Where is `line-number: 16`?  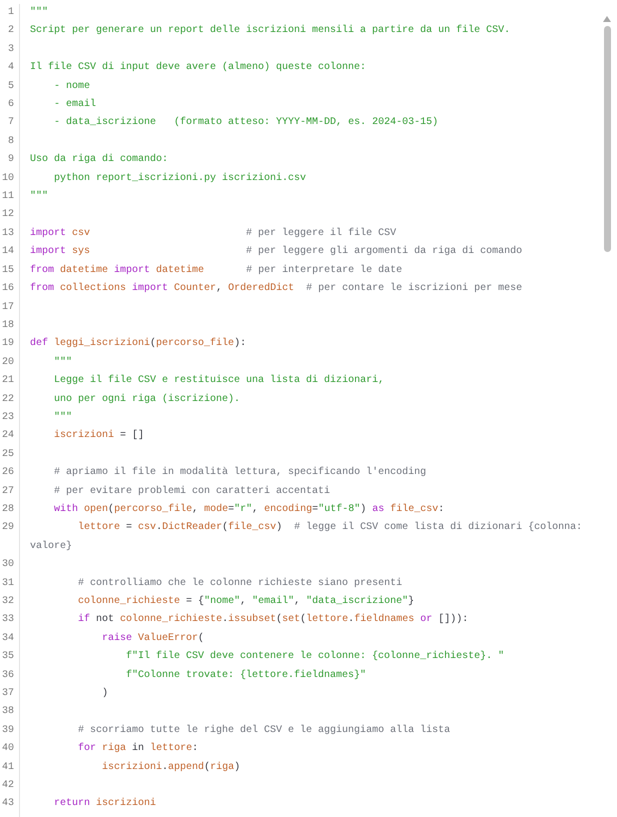 line-number: 16 is located at coordinates (7, 289).